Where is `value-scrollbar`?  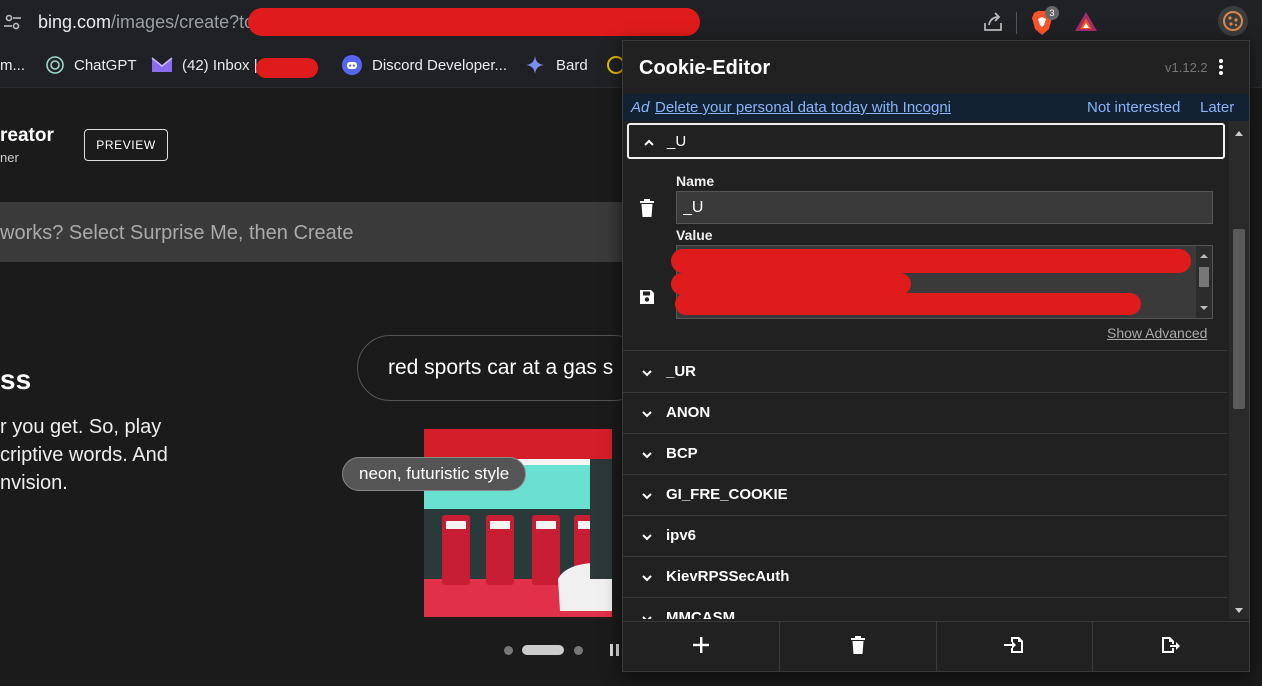
value-scrollbar is located at coordinates (1204, 282).